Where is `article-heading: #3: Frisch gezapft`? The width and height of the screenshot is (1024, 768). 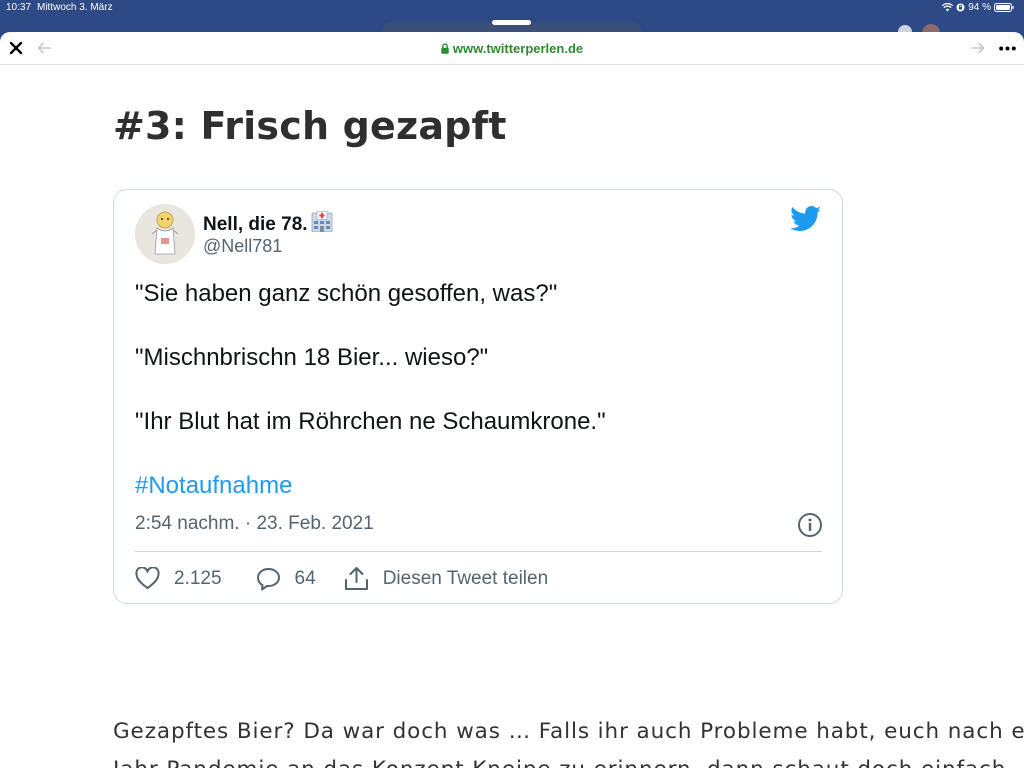 article-heading: #3: Frisch gezapft is located at coordinates (310, 126).